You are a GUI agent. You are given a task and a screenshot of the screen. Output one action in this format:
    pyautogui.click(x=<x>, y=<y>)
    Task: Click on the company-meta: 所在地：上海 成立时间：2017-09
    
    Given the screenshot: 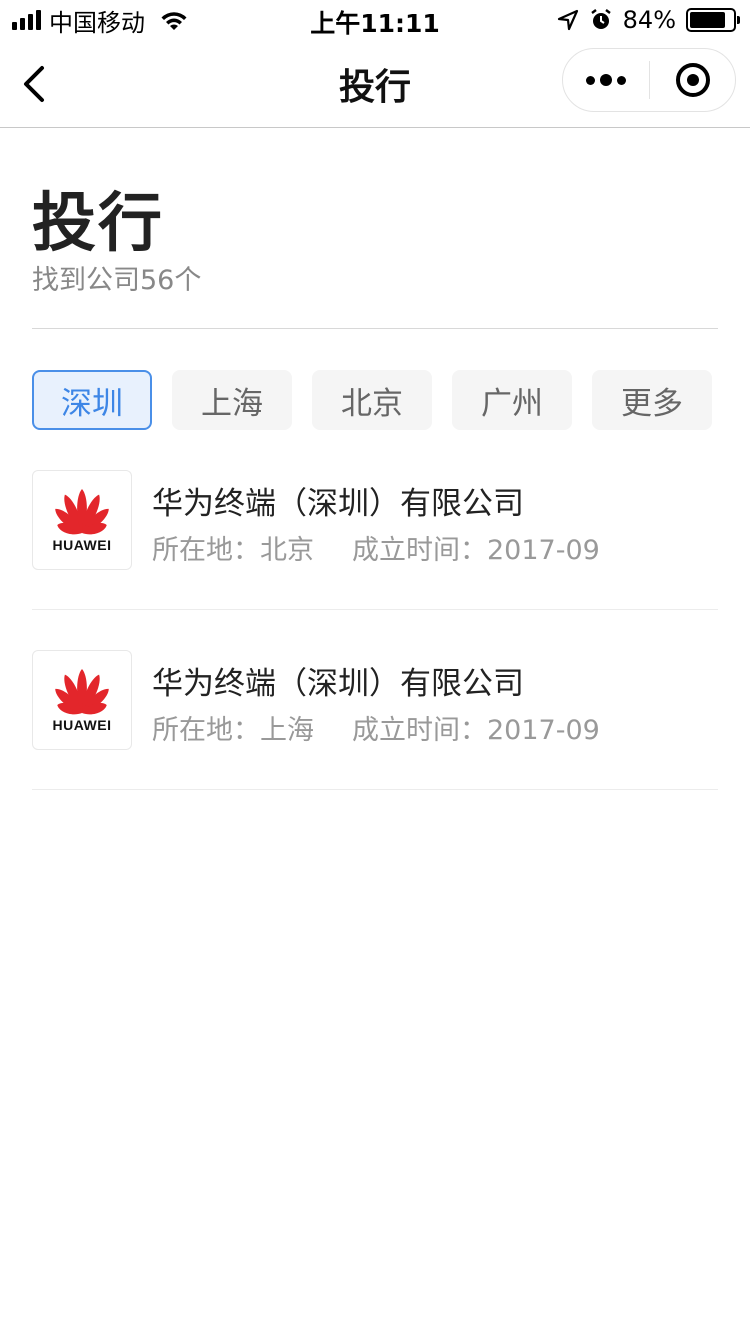 What is the action you would take?
    pyautogui.click(x=376, y=727)
    